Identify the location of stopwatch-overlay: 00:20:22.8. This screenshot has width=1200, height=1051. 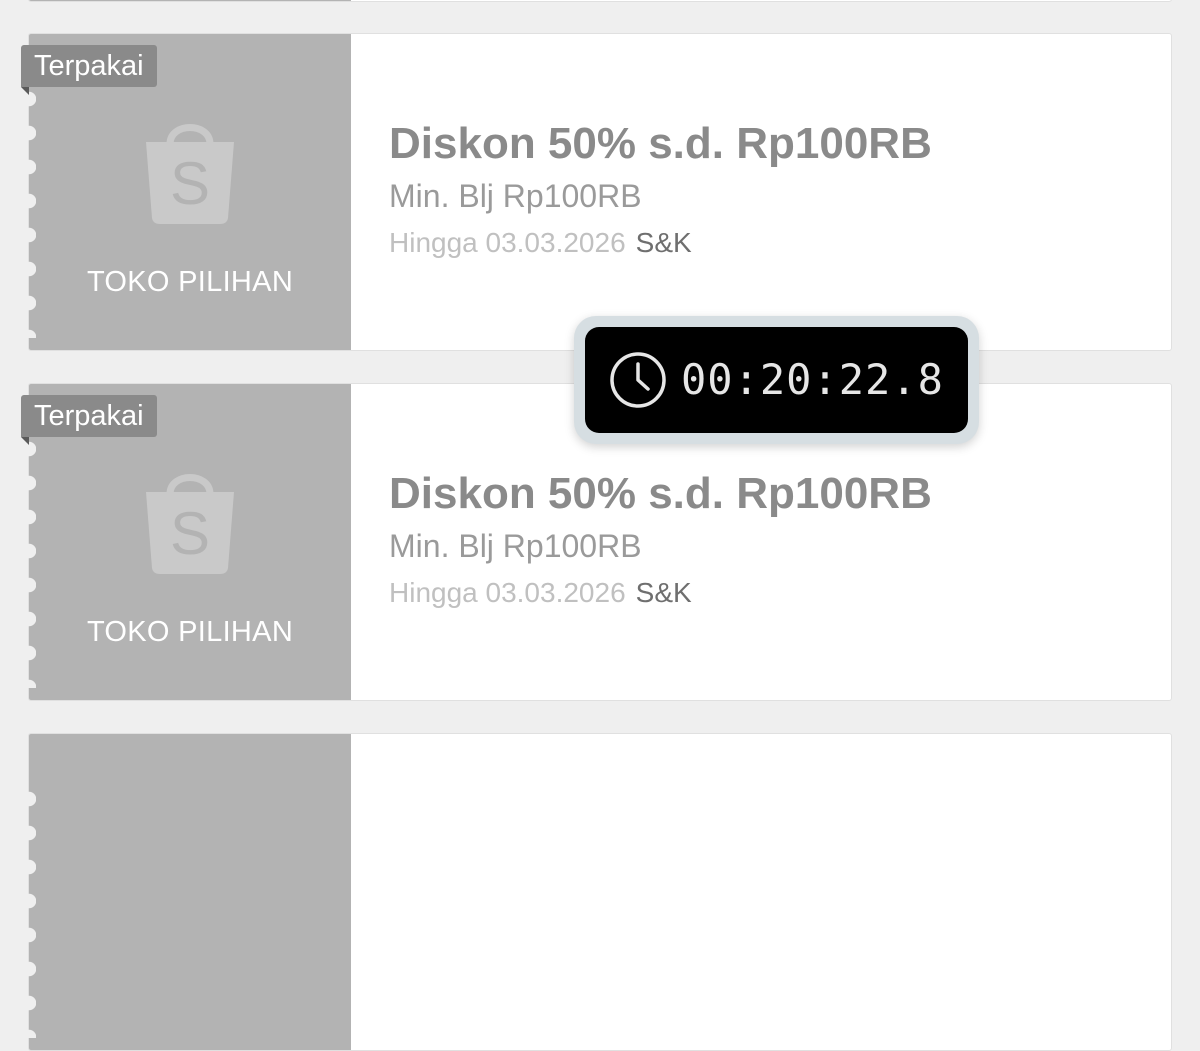
(776, 380).